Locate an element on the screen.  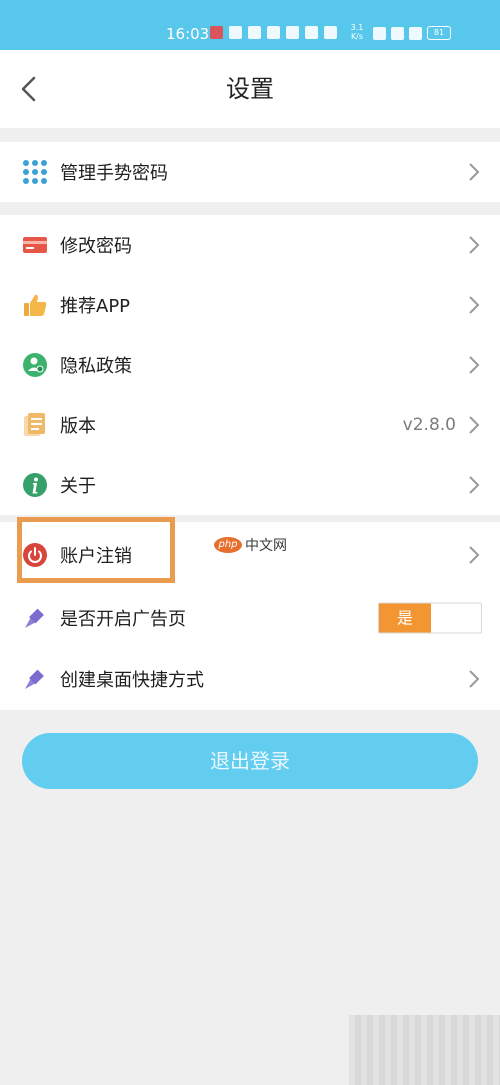
row-label: 关于 is located at coordinates (78, 486).